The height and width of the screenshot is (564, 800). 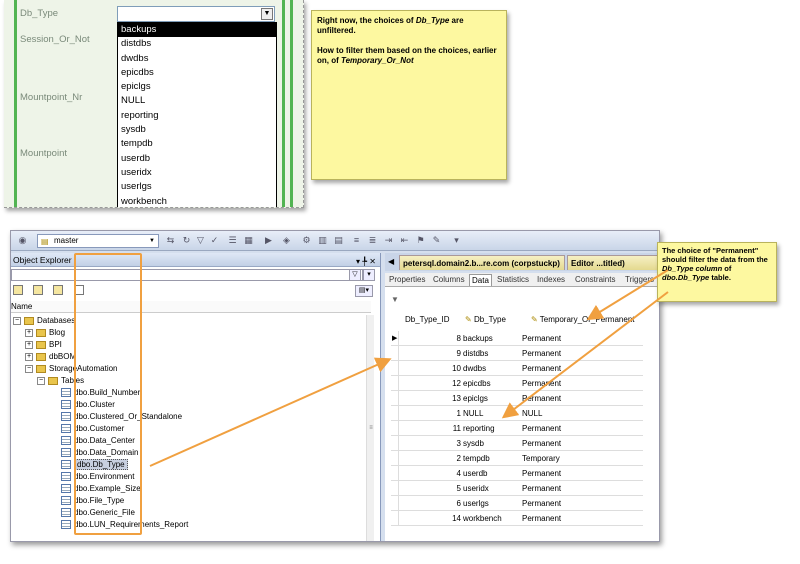 What do you see at coordinates (197, 159) in the screenshot?
I see `dropdown-option: userdb` at bounding box center [197, 159].